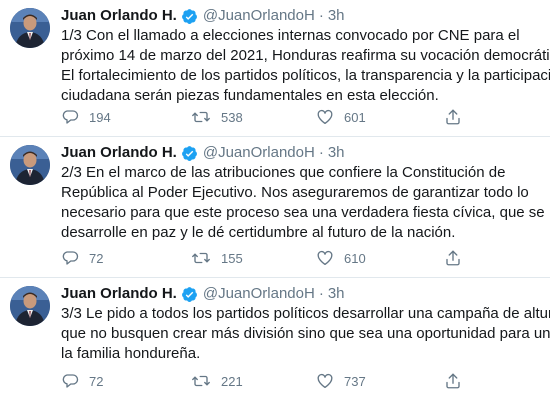 Image resolution: width=550 pixels, height=400 pixels. What do you see at coordinates (355, 381) in the screenshot?
I see `like-count: 737` at bounding box center [355, 381].